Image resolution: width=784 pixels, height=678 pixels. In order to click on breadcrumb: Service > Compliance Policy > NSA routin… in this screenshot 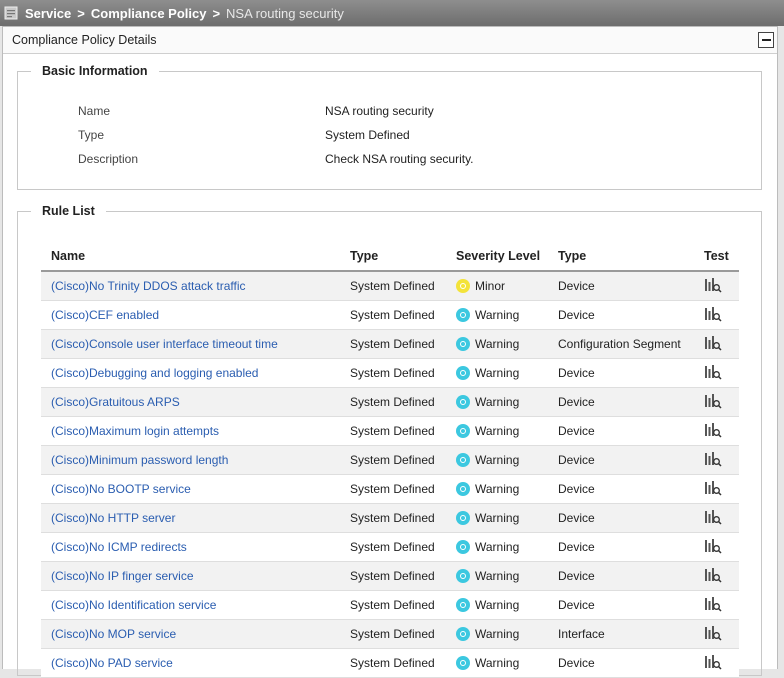, I will do `click(392, 13)`.